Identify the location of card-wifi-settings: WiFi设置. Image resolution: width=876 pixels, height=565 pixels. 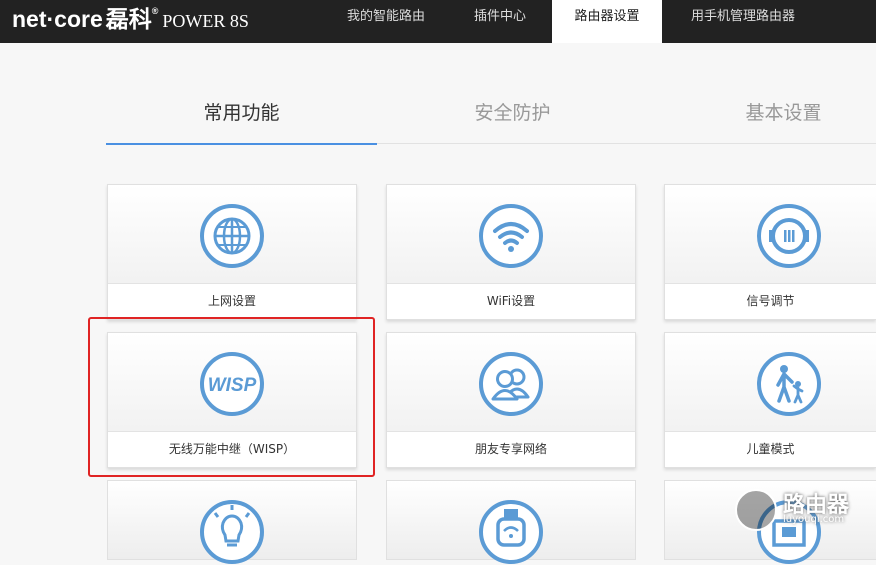
(511, 252).